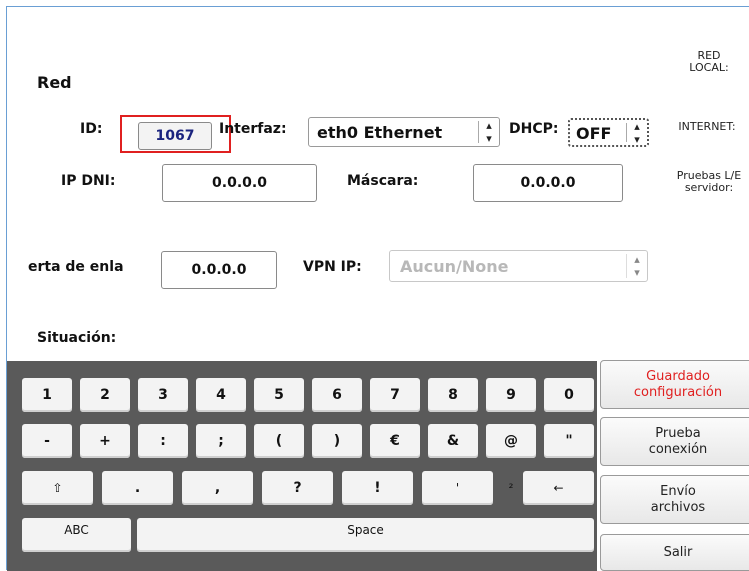 This screenshot has height=571, width=749. Describe the element at coordinates (219, 270) in the screenshot. I see `gateway-field: 0.0.0.0` at that location.